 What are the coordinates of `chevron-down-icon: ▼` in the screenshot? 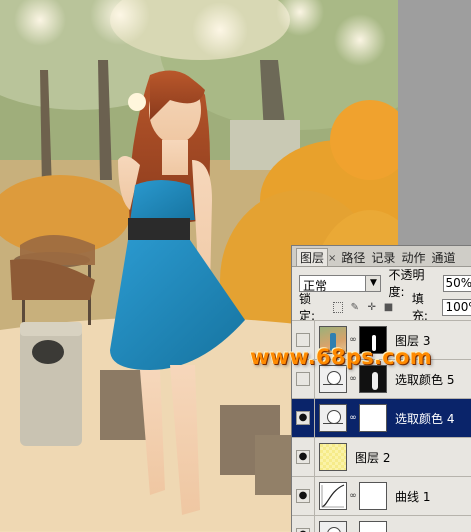 It's located at (372, 283).